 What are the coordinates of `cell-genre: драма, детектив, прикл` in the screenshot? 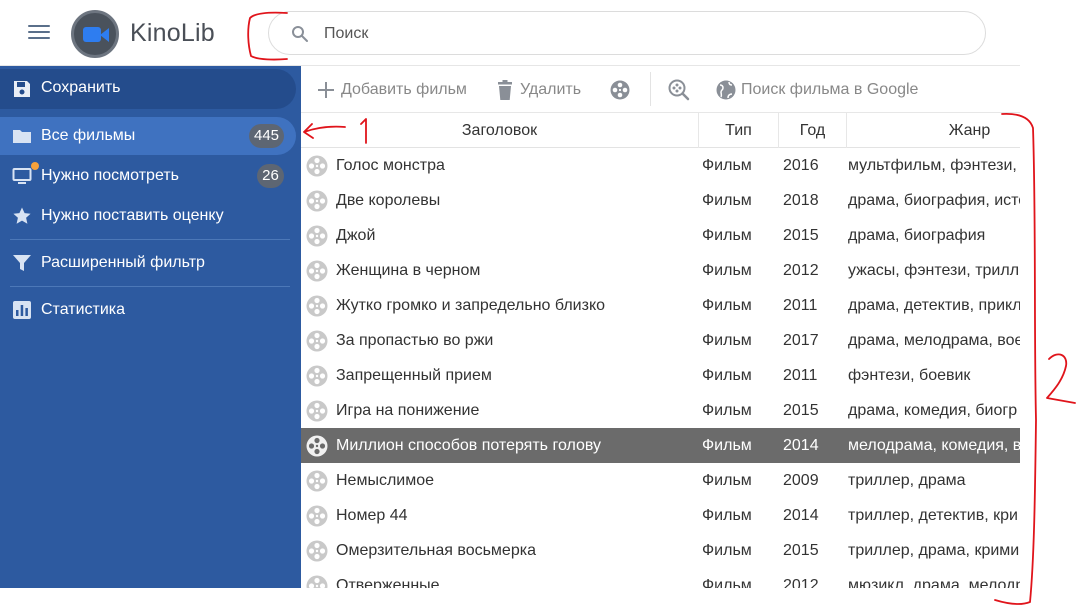 It's located at (934, 305).